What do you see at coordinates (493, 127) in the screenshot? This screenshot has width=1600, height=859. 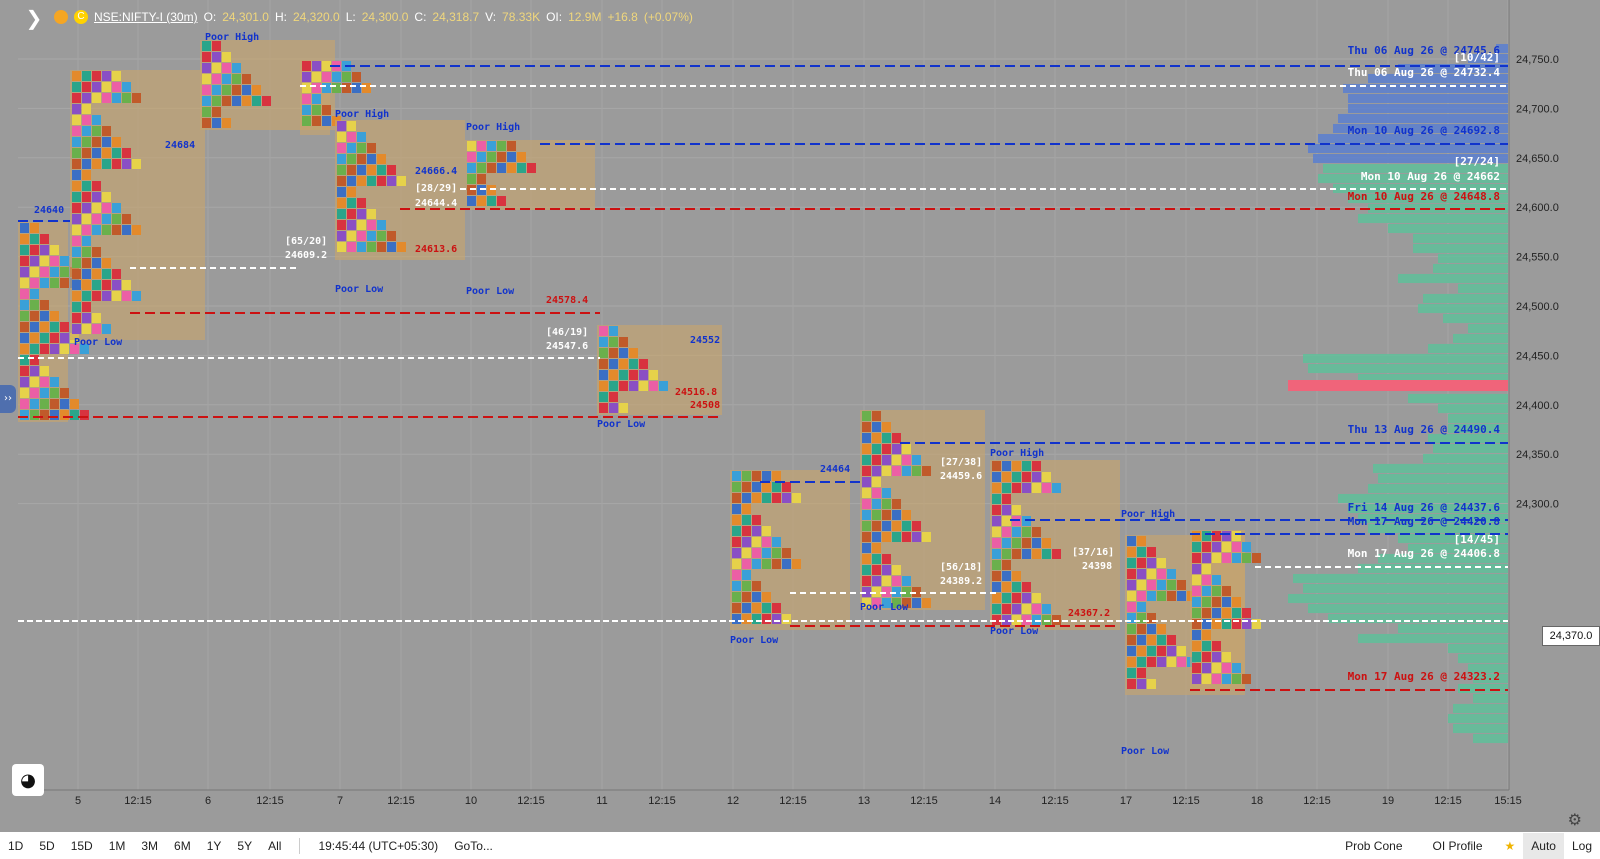 I see `session-label: Poor High` at bounding box center [493, 127].